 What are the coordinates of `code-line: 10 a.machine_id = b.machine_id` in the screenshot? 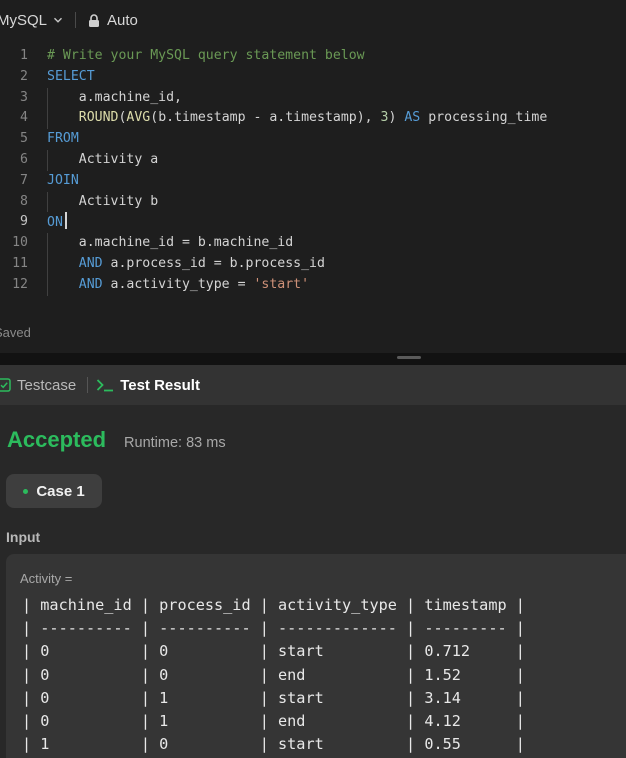 It's located at (313, 243).